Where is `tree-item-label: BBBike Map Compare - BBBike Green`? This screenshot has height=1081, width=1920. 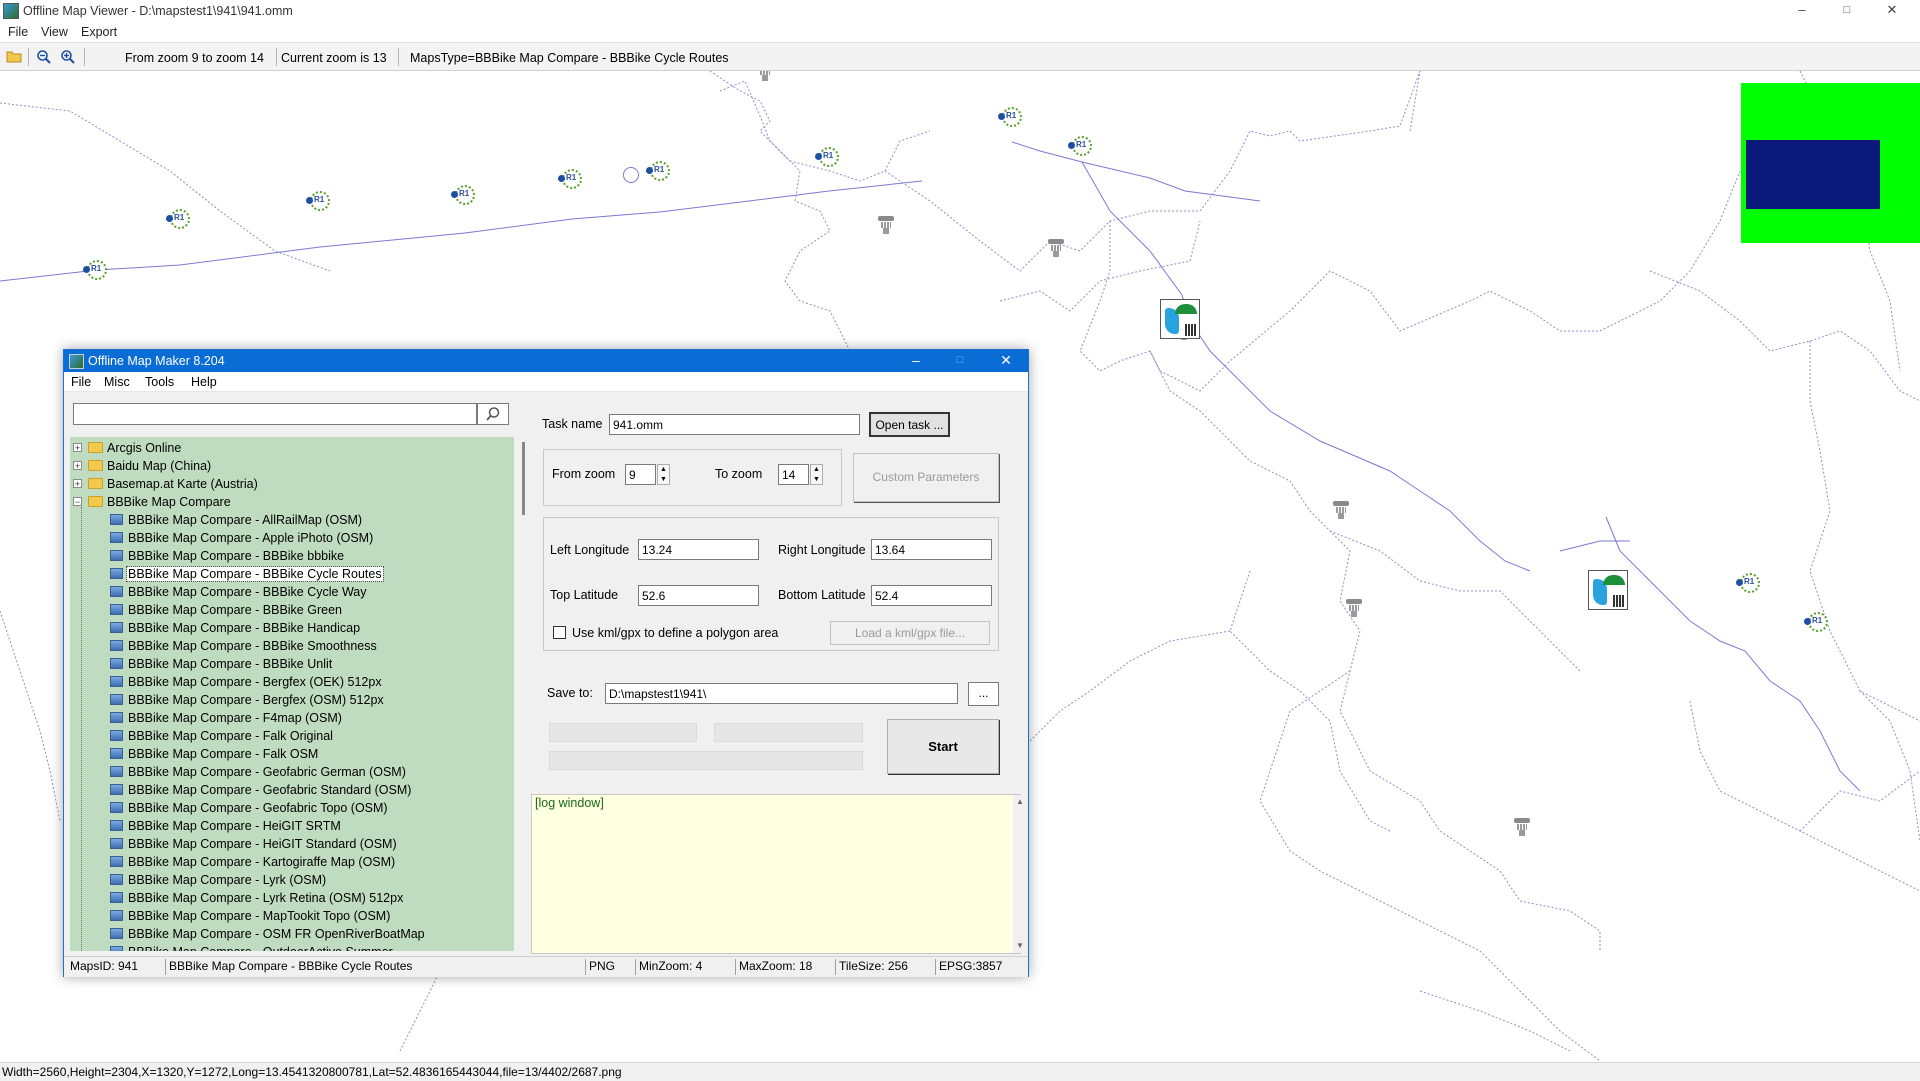 tree-item-label: BBBike Map Compare - BBBike Green is located at coordinates (235, 610).